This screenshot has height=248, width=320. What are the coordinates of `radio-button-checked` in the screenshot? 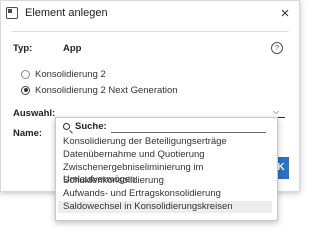 It's located at (25, 90).